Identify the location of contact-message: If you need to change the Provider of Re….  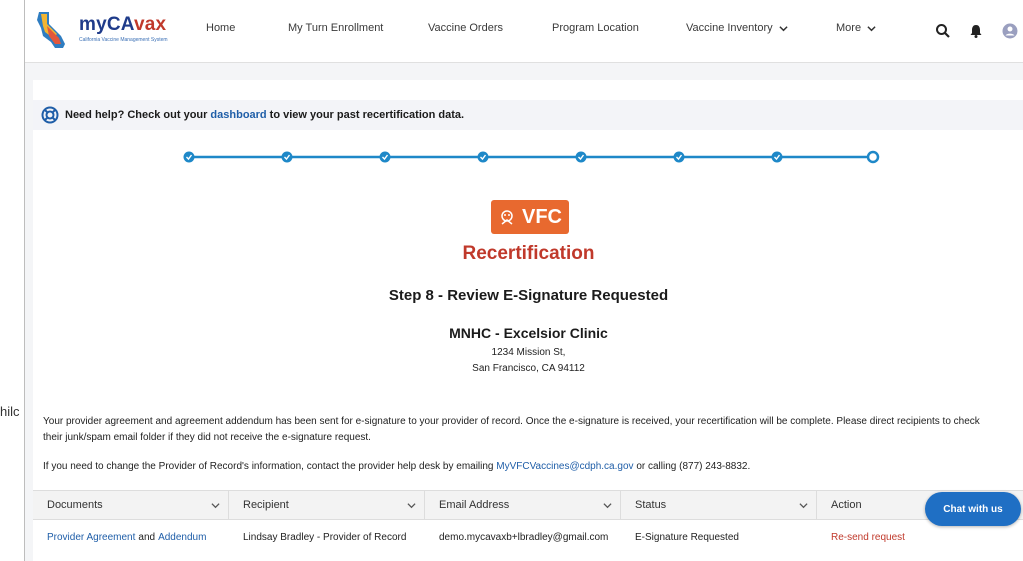
(530, 467).